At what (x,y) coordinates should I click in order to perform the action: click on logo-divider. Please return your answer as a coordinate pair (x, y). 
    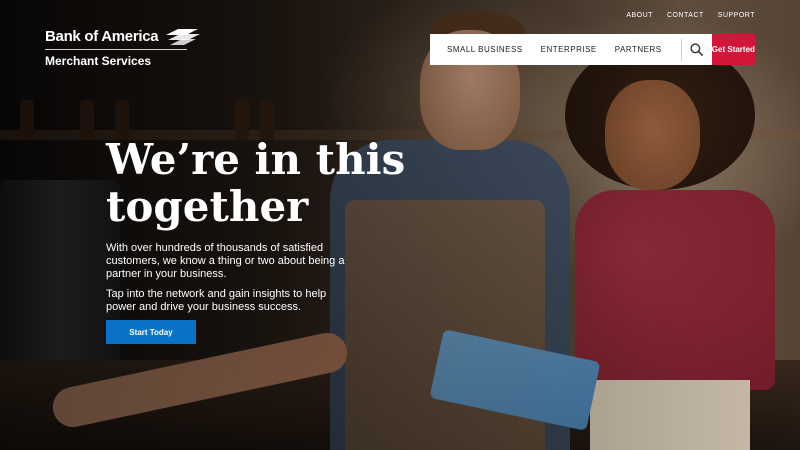
    Looking at the image, I should click on (116, 49).